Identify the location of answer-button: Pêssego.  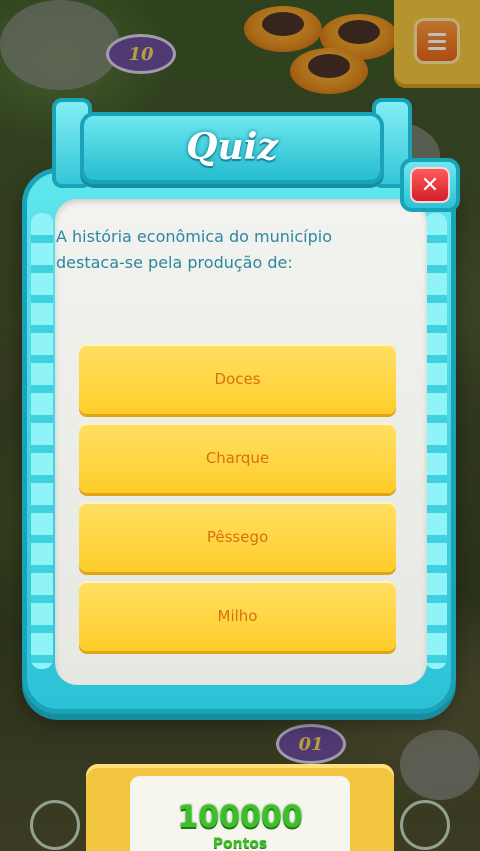
(237, 537).